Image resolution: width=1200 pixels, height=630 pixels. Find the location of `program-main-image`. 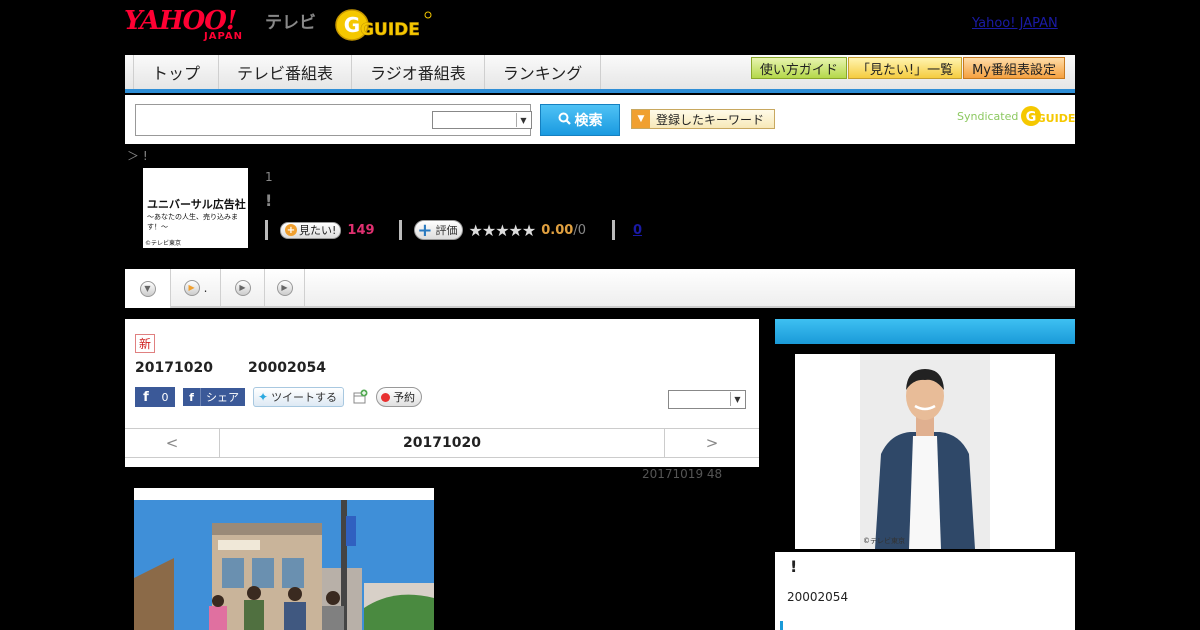

program-main-image is located at coordinates (284, 559).